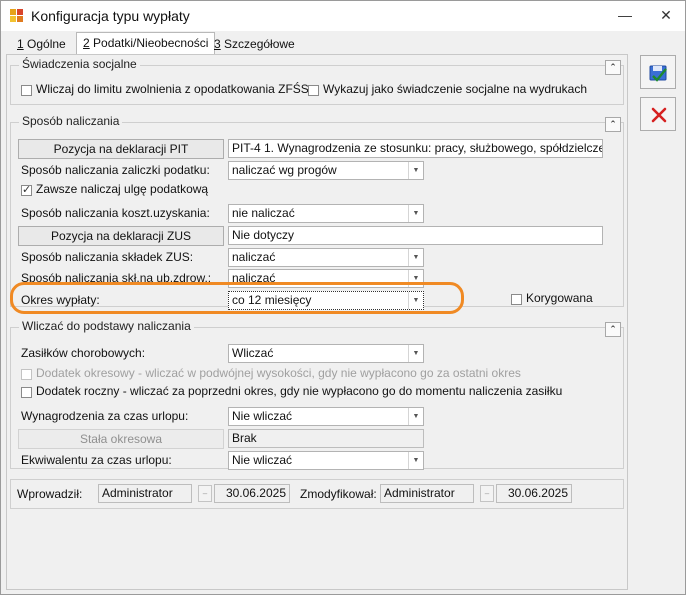 The height and width of the screenshot is (595, 686). What do you see at coordinates (96, 460) in the screenshot?
I see `equivalent-label: Ekwiwalentu za czas urlopu:` at bounding box center [96, 460].